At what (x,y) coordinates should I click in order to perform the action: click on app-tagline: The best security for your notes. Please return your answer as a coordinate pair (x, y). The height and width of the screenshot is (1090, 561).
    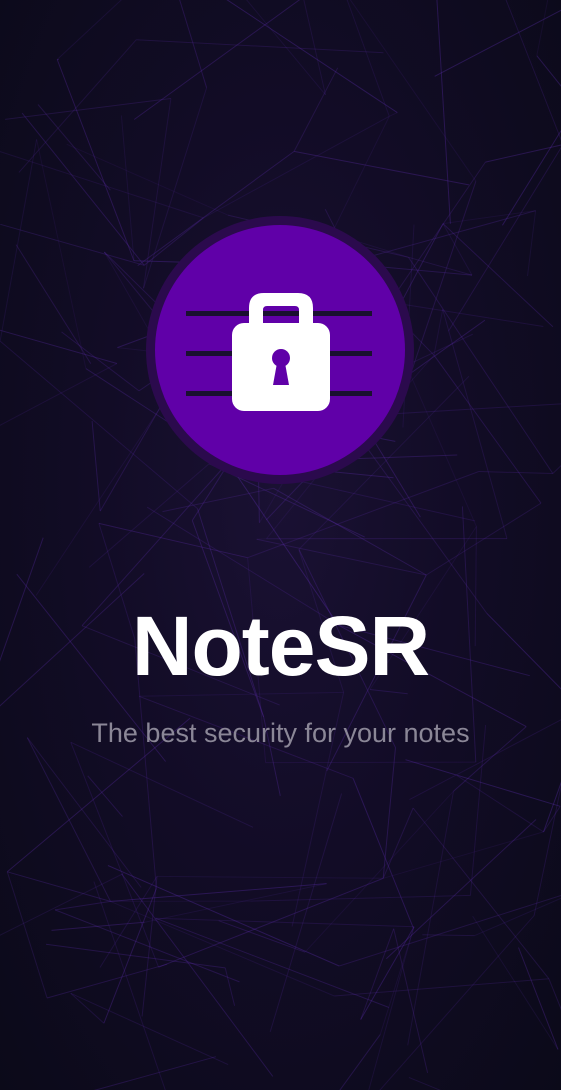
    Looking at the image, I should click on (280, 733).